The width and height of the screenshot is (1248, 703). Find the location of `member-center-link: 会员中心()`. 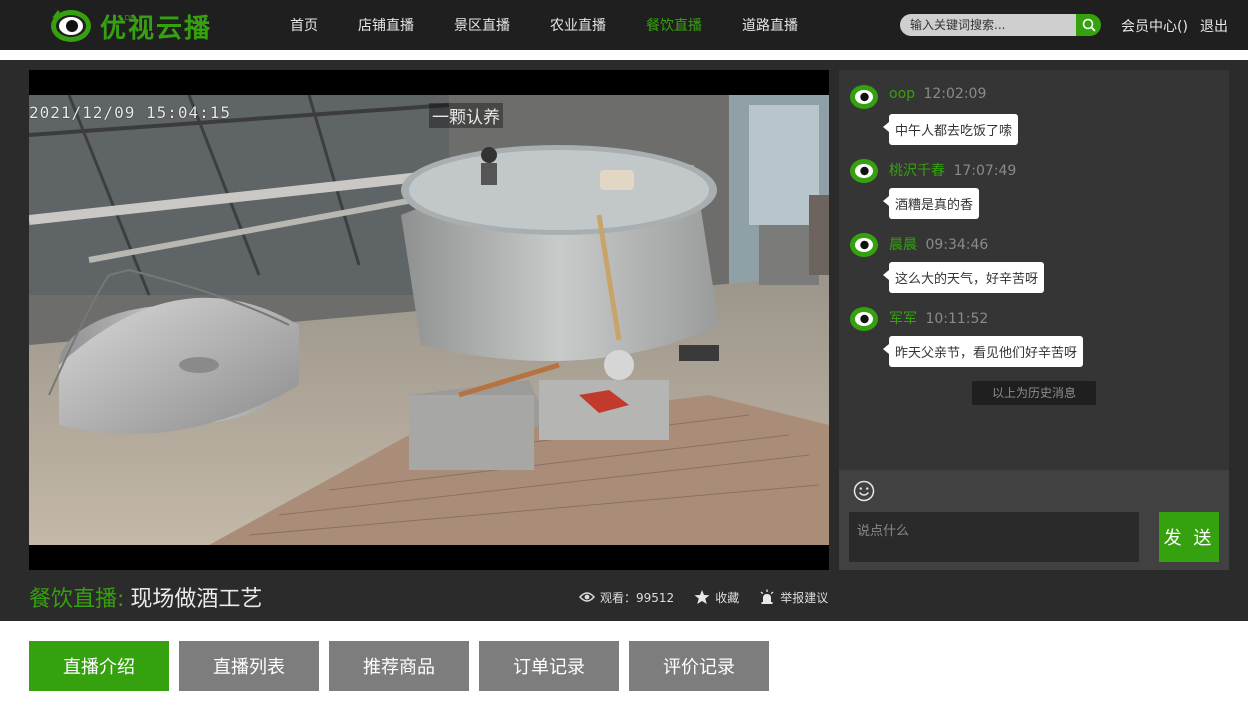

member-center-link: 会员中心() is located at coordinates (1154, 26).